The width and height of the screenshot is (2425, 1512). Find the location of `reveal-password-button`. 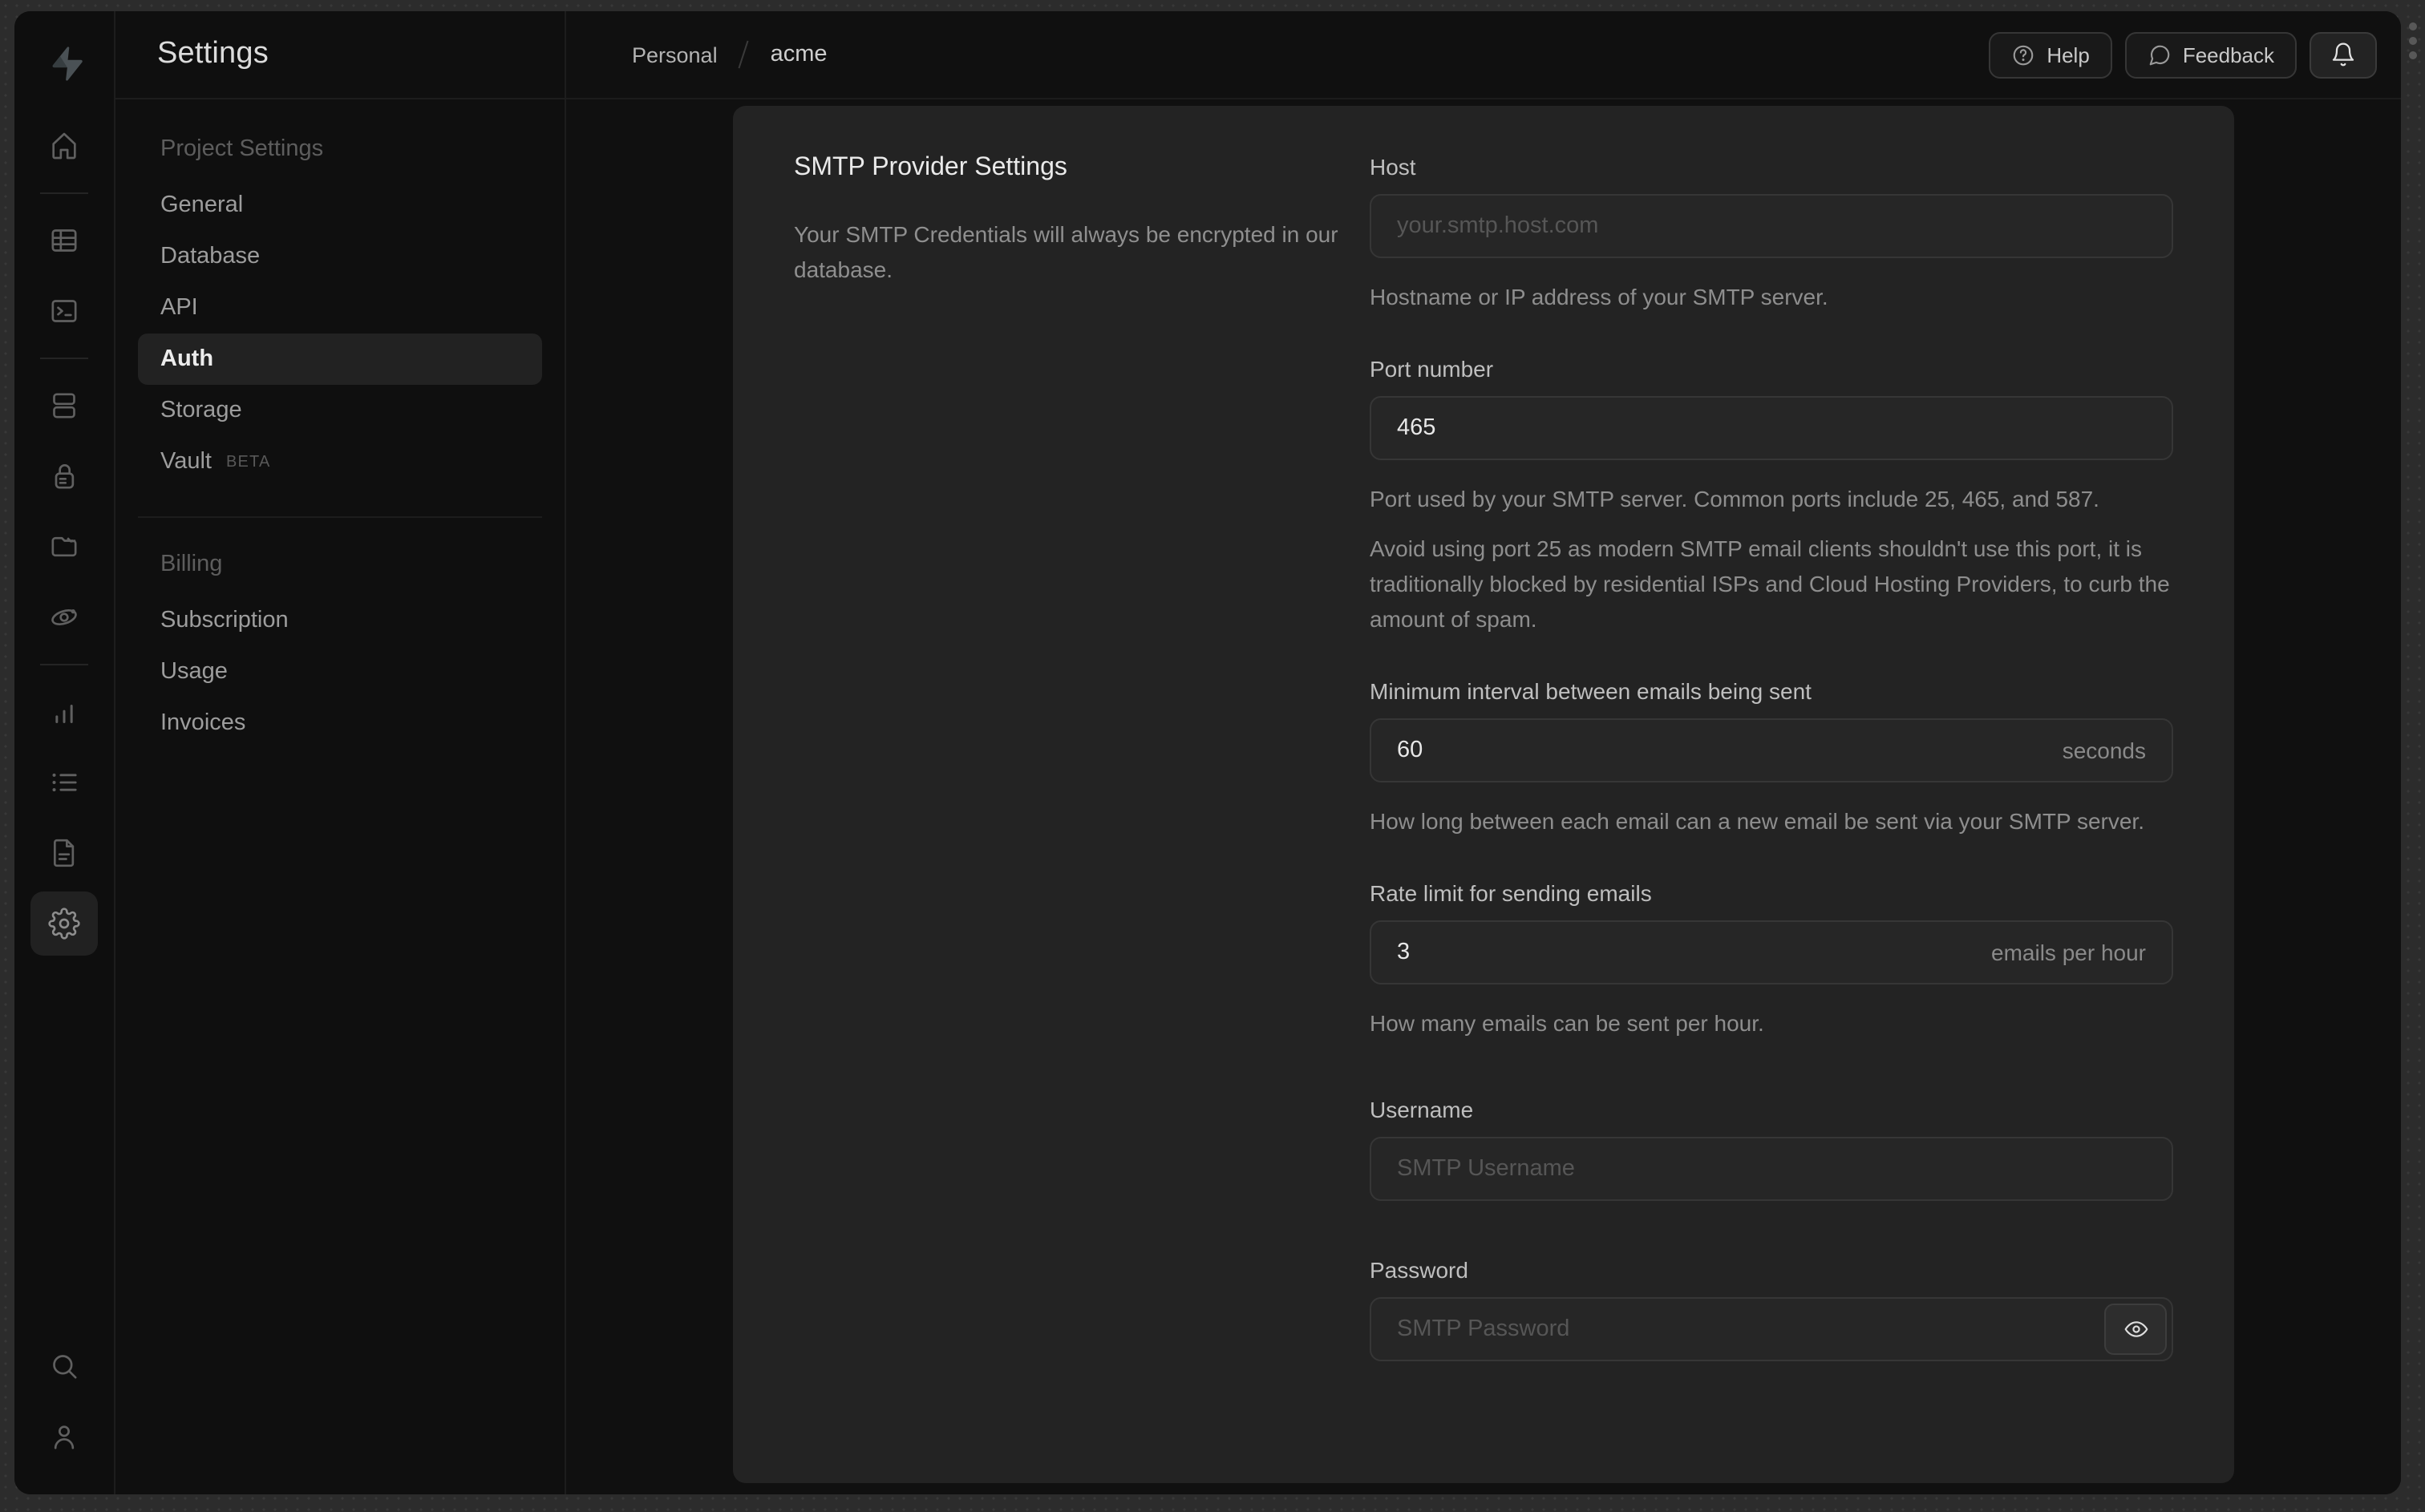

reveal-password-button is located at coordinates (2135, 1329).